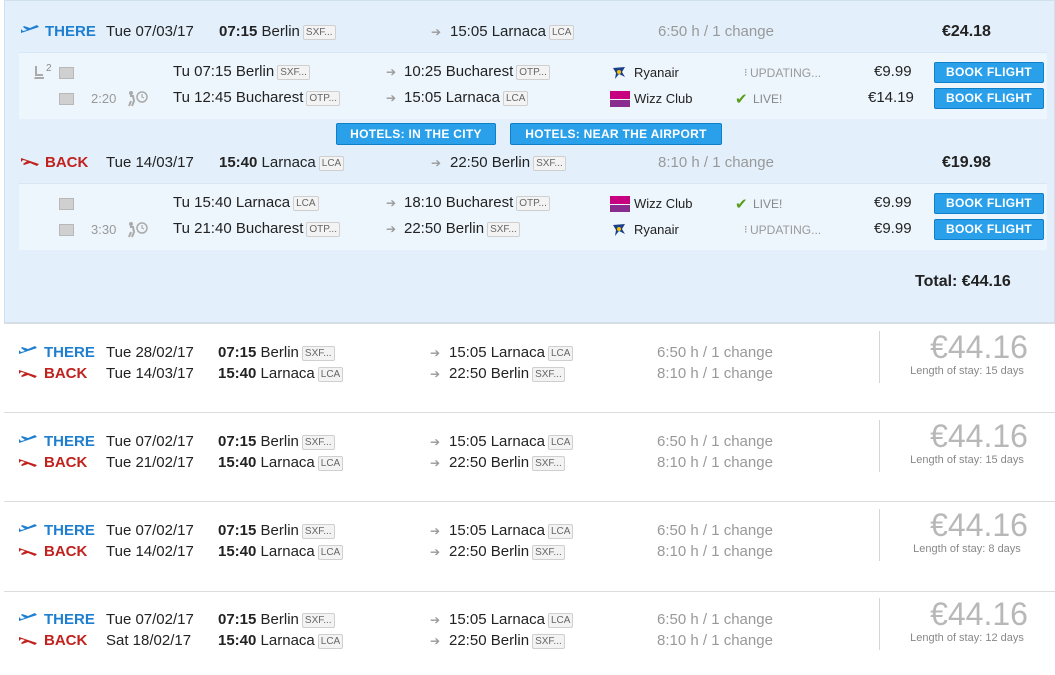 Image resolution: width=1055 pixels, height=675 pixels. What do you see at coordinates (616, 134) in the screenshot?
I see `hotels-near-airport-button: HOTELS: NEAR THE AIRPORT` at bounding box center [616, 134].